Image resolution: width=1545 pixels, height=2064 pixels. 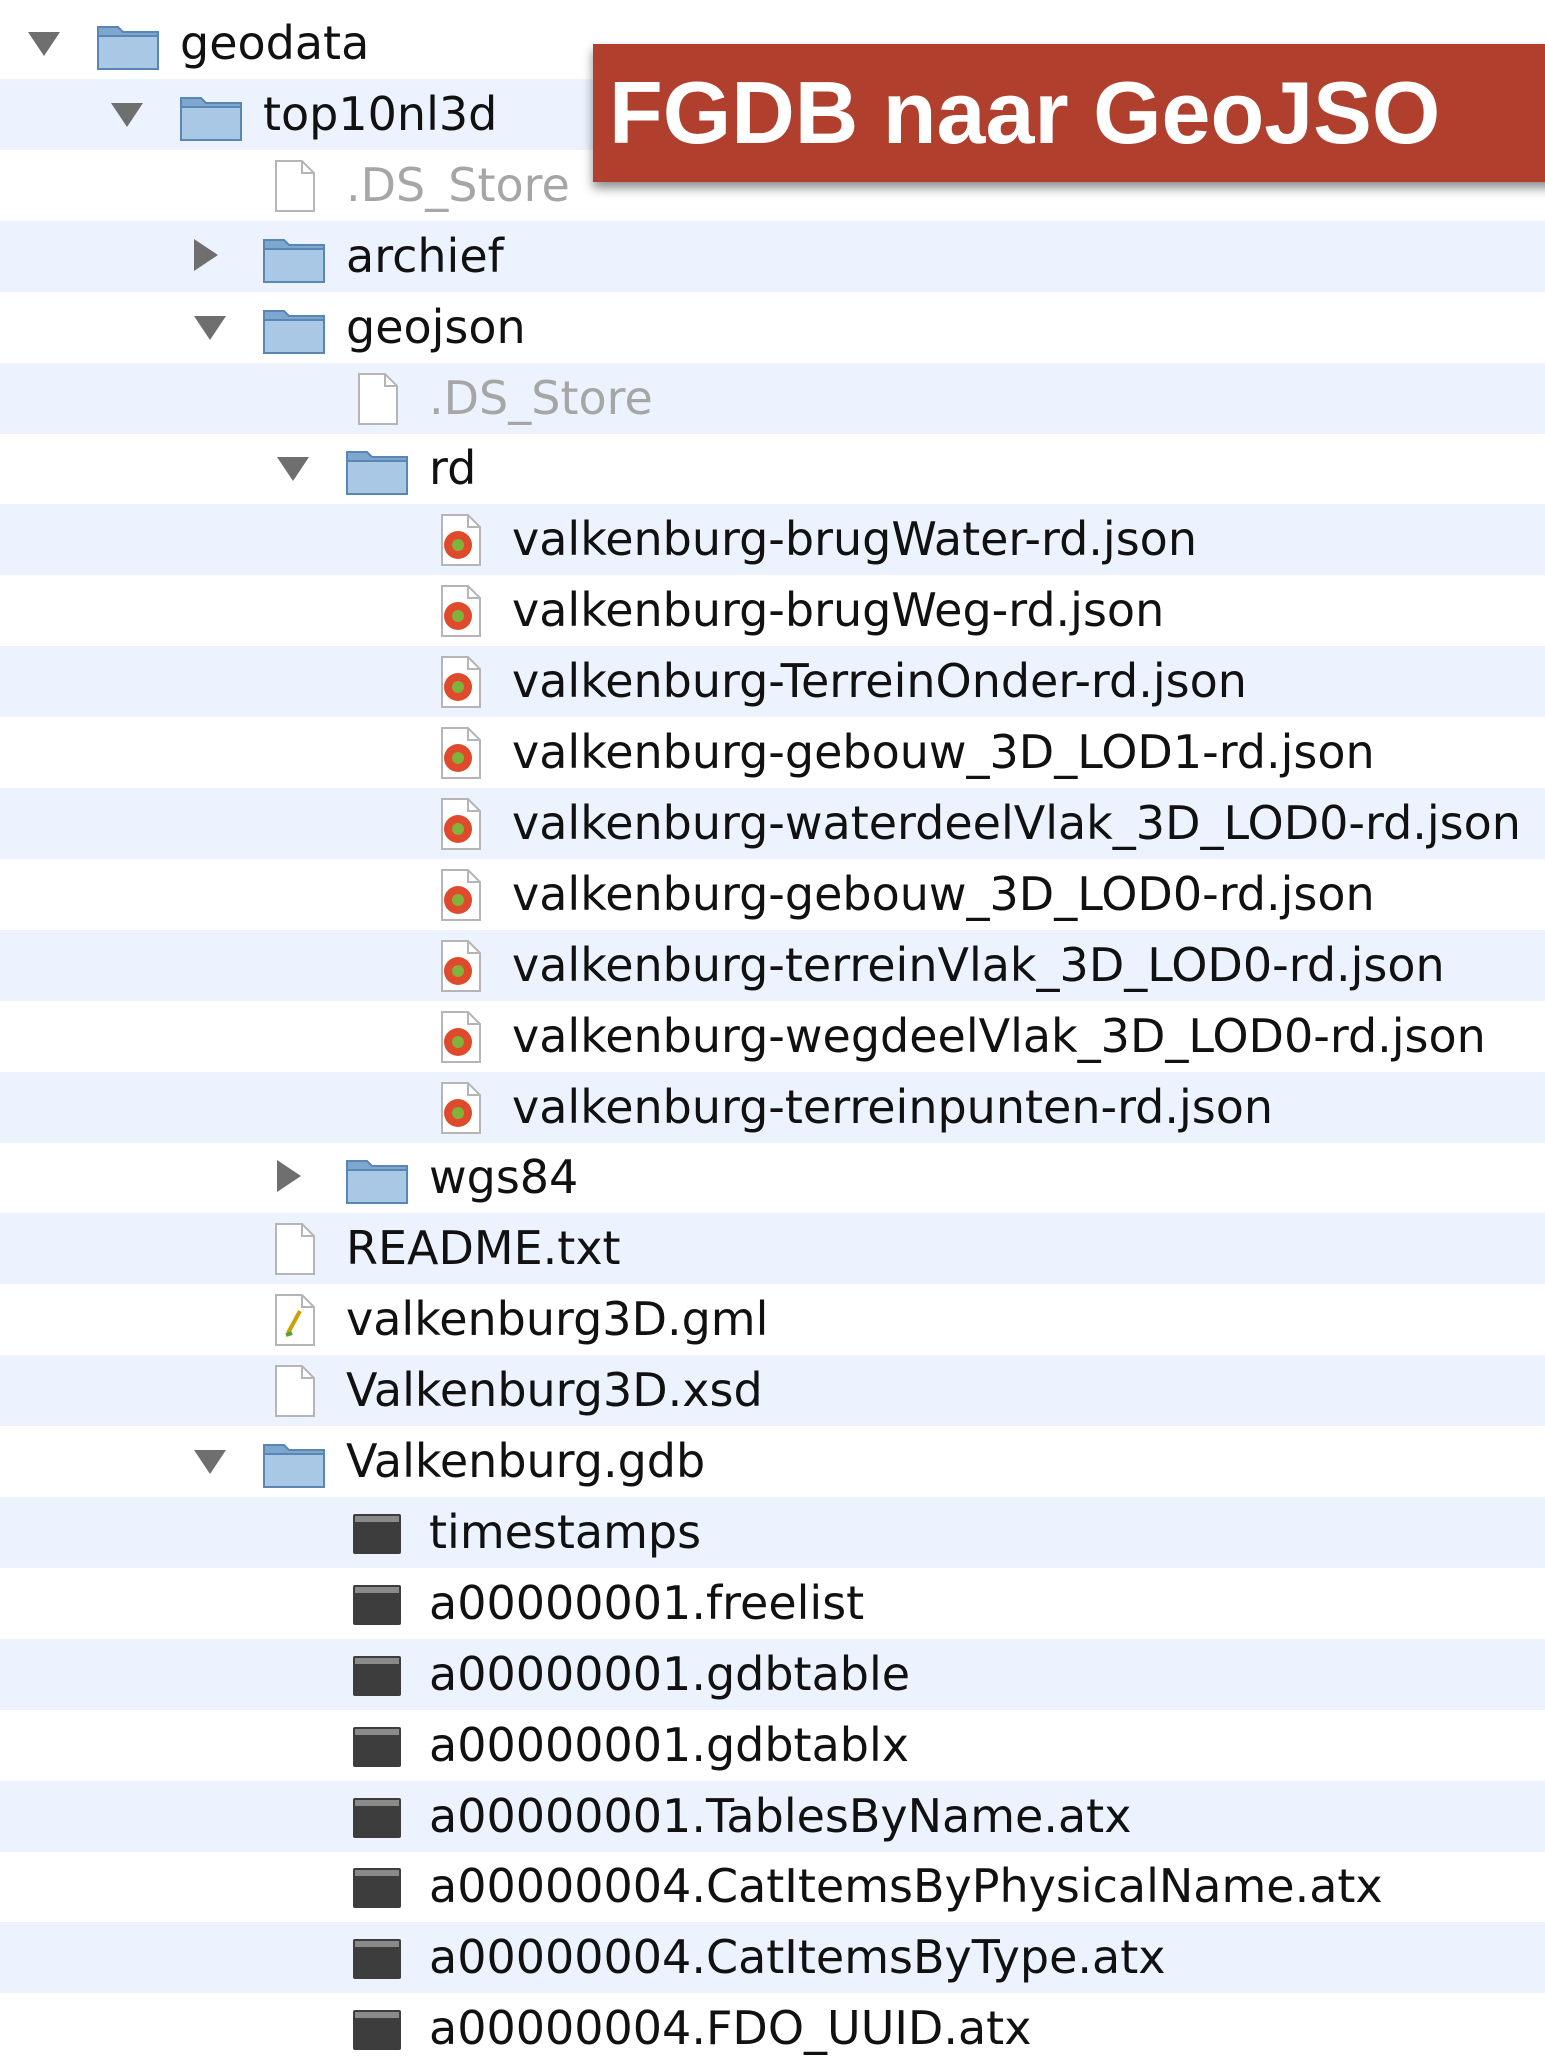 I want to click on tree-row-label: geodata, so click(x=275, y=43).